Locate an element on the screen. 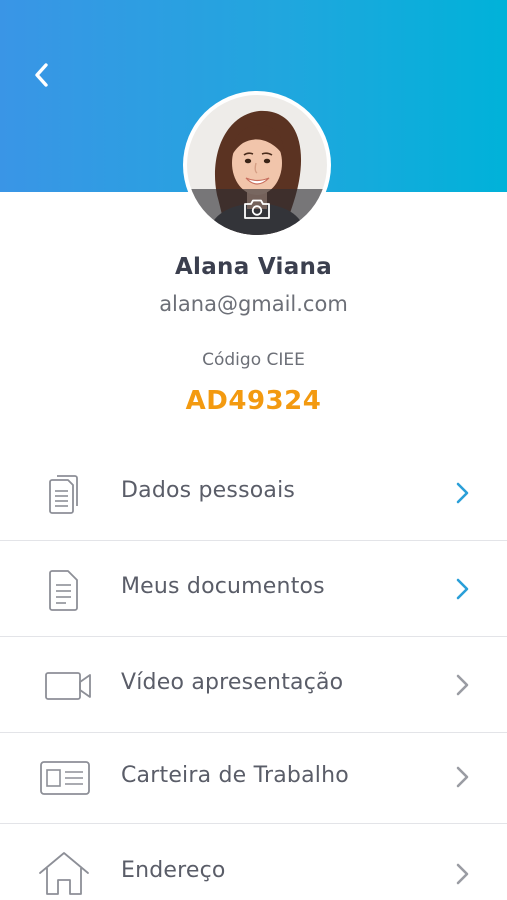  menu-item-carteira-de-trabalho: Carteira de Trabalho is located at coordinates (253, 778).